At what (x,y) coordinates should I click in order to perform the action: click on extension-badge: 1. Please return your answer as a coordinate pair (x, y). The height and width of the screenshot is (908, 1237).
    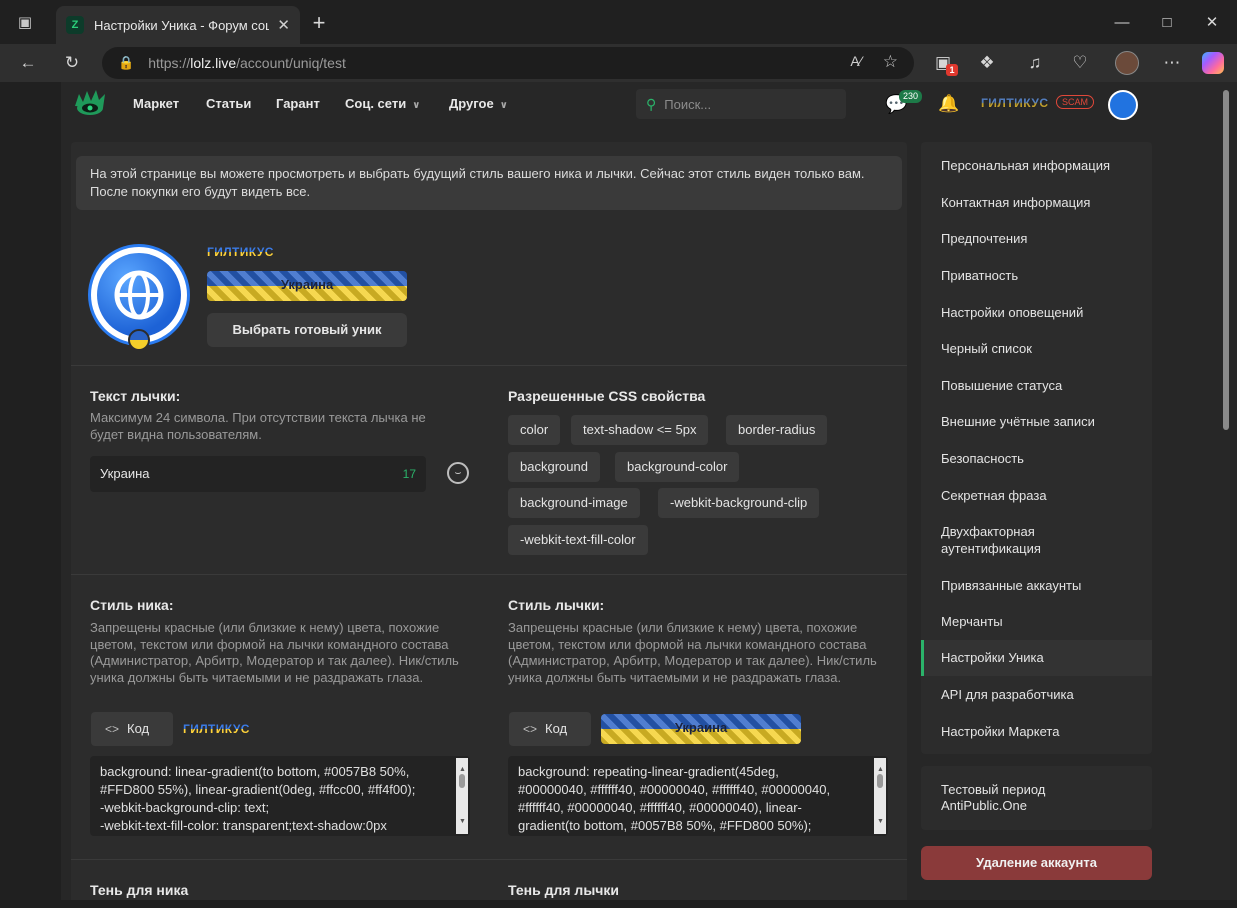
    Looking at the image, I should click on (952, 70).